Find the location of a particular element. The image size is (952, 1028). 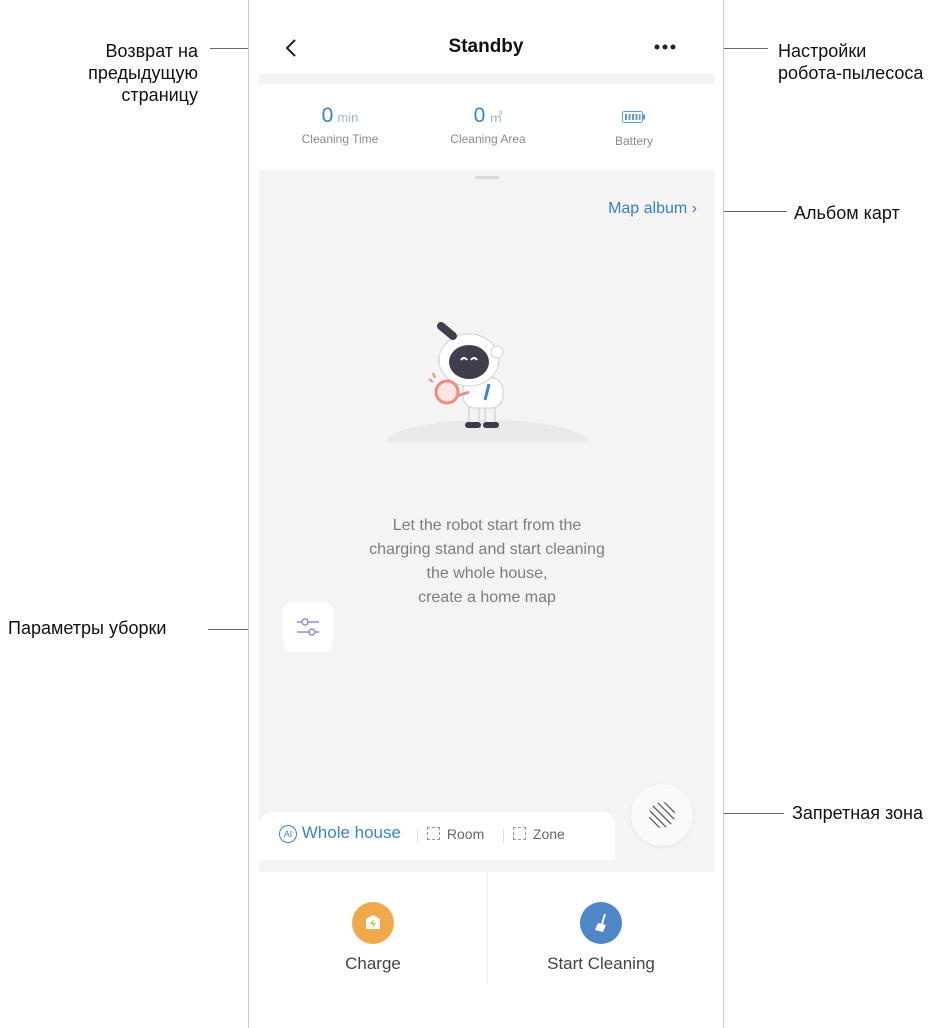

annotation-nogo: Запретная зона is located at coordinates (858, 813).